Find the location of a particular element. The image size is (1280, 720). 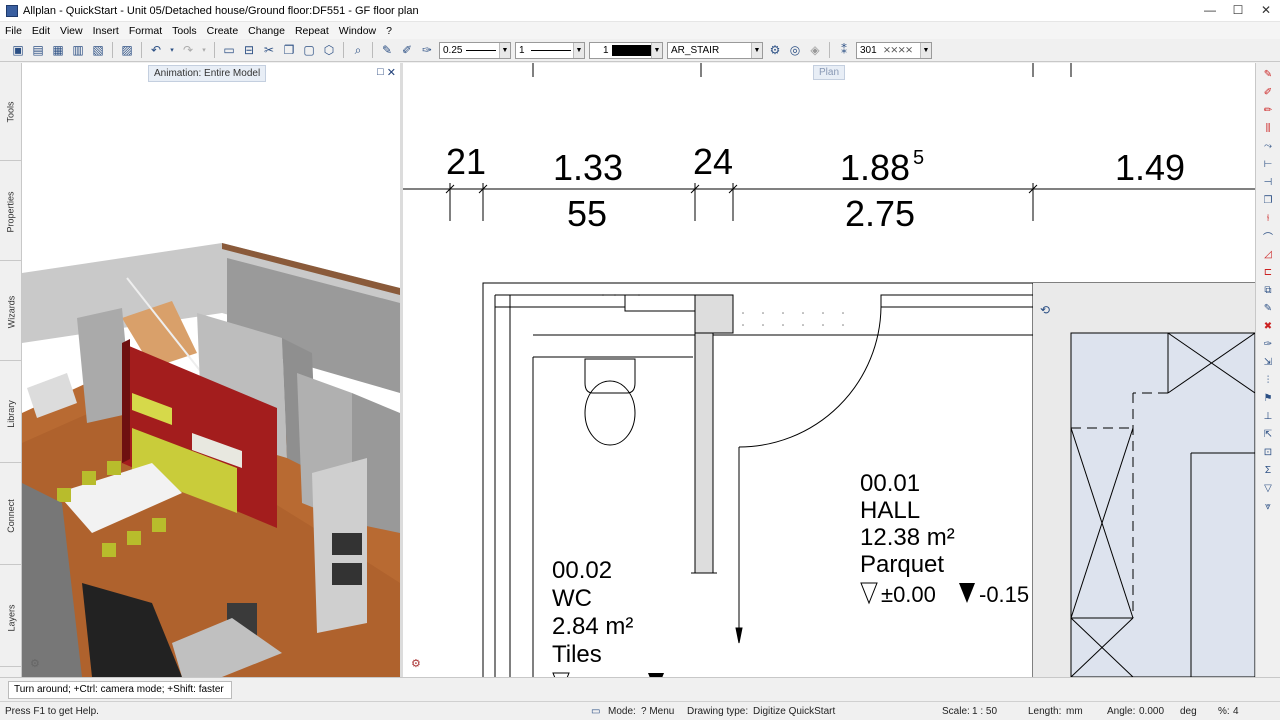

pattern-select: 301 ⨯⨯⨯⨯ ▼ is located at coordinates (894, 50).